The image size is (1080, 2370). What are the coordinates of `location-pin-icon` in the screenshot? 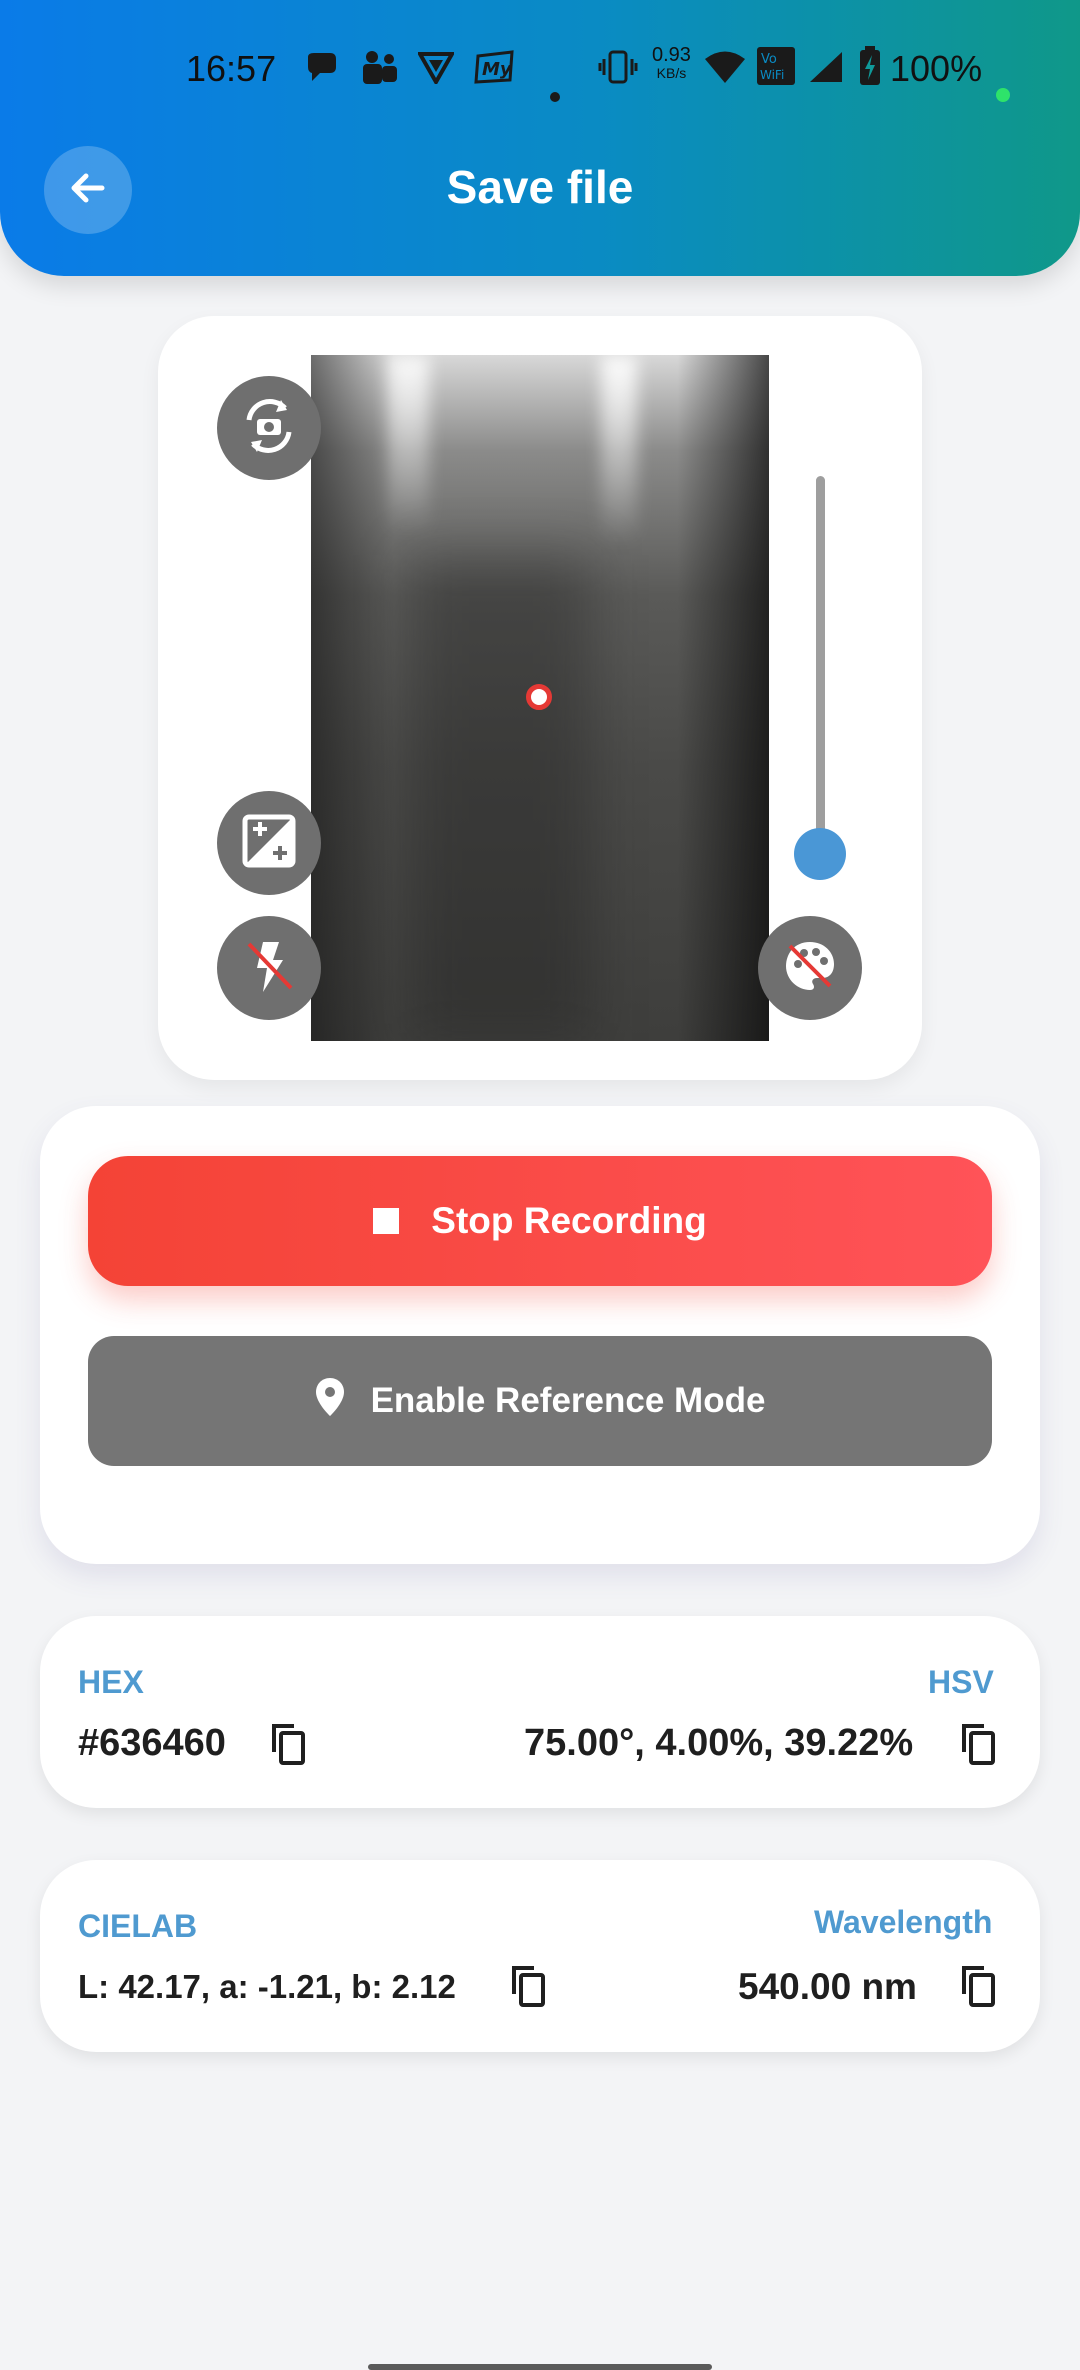 It's located at (343, 1401).